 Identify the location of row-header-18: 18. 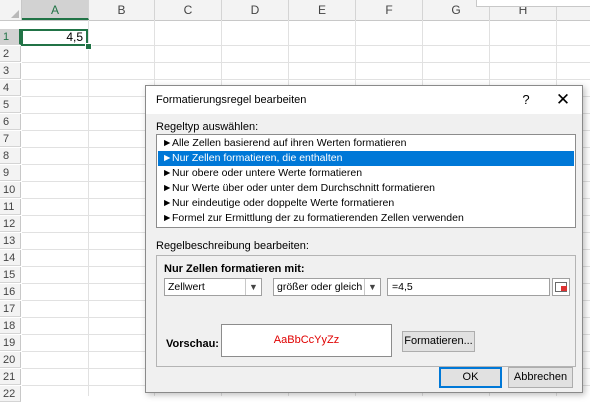
(10, 326).